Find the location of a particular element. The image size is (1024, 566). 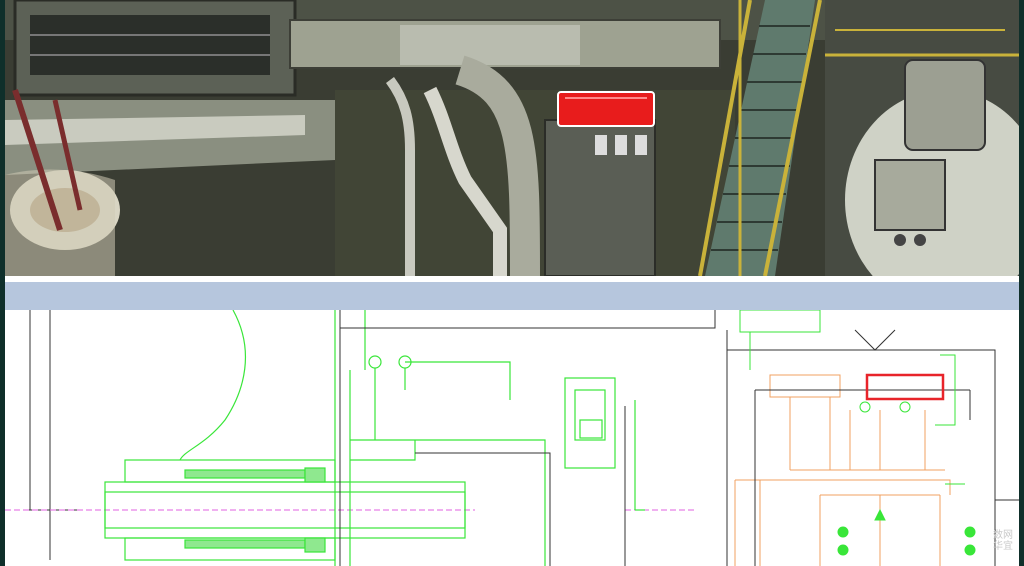

watermark-line-1: 数网 is located at coordinates (1003, 535).